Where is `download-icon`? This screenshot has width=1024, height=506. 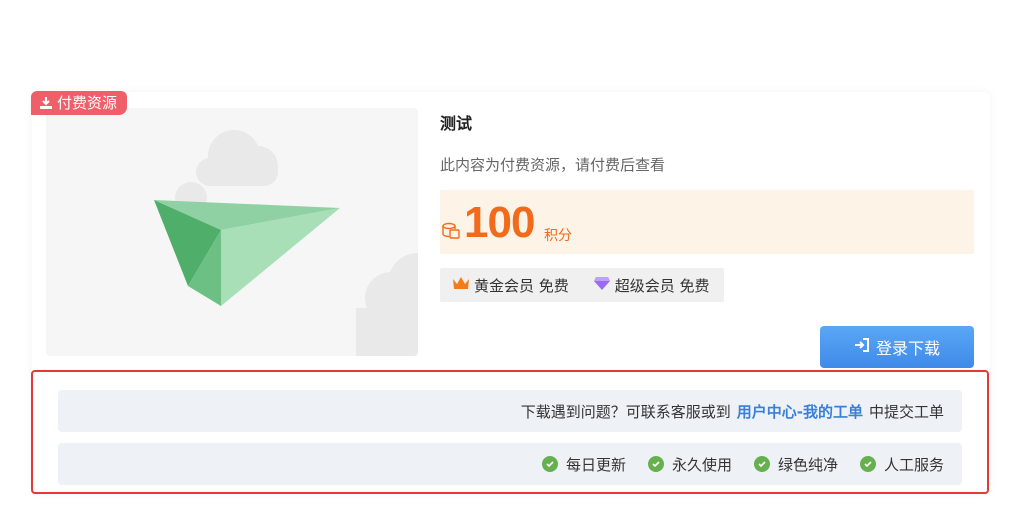 download-icon is located at coordinates (46, 103).